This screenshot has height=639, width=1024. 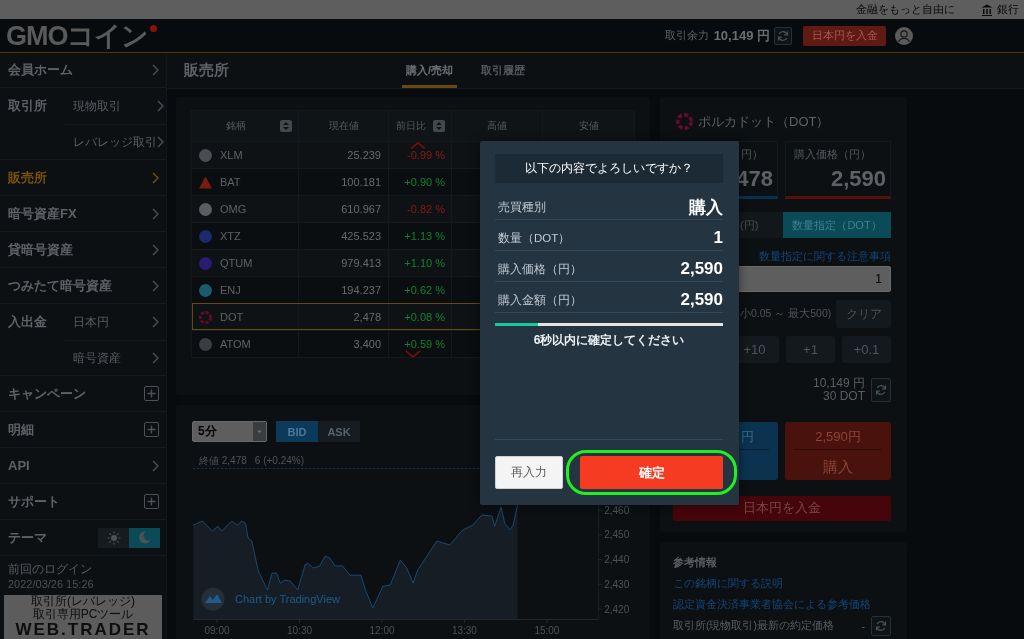 I want to click on page-tab: 取引履歴, so click(x=503, y=70).